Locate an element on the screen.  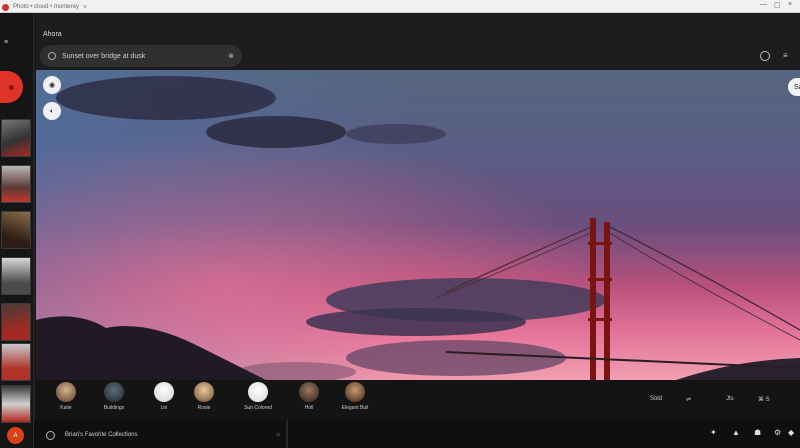
person-name: Buildings is located at coordinates (114, 408).